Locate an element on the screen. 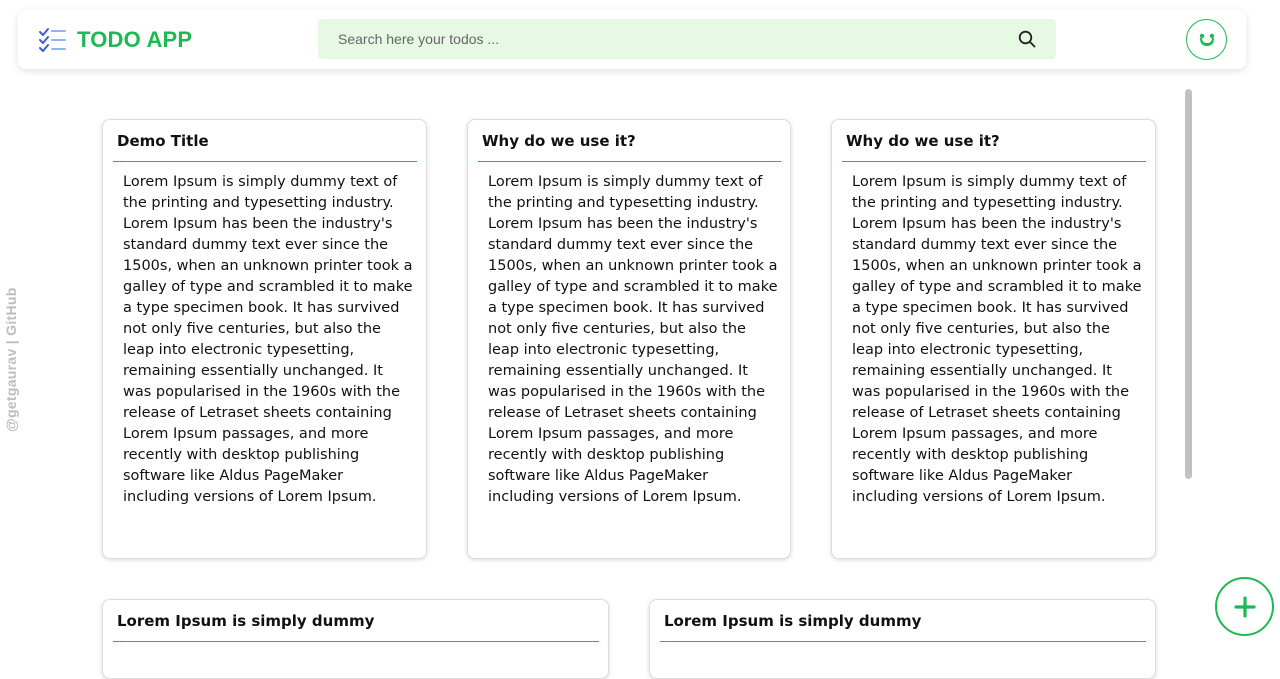 This screenshot has height=679, width=1280. smiley-icon is located at coordinates (1206, 39).